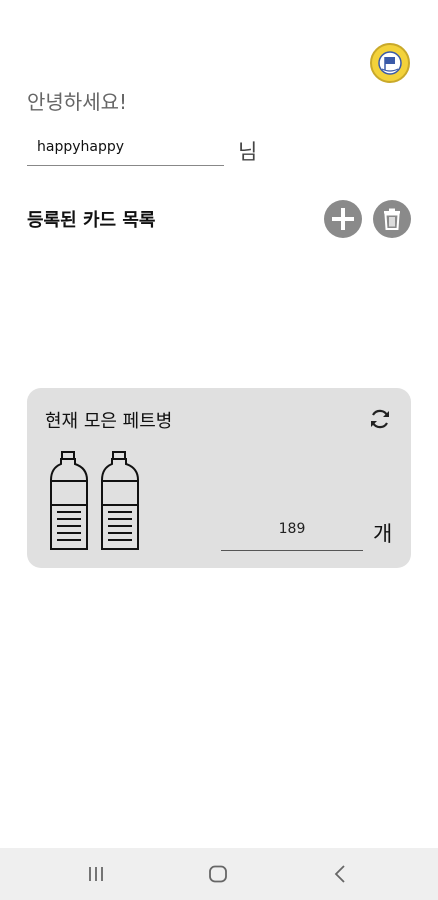 The image size is (438, 900). I want to click on back-icon, so click(340, 874).